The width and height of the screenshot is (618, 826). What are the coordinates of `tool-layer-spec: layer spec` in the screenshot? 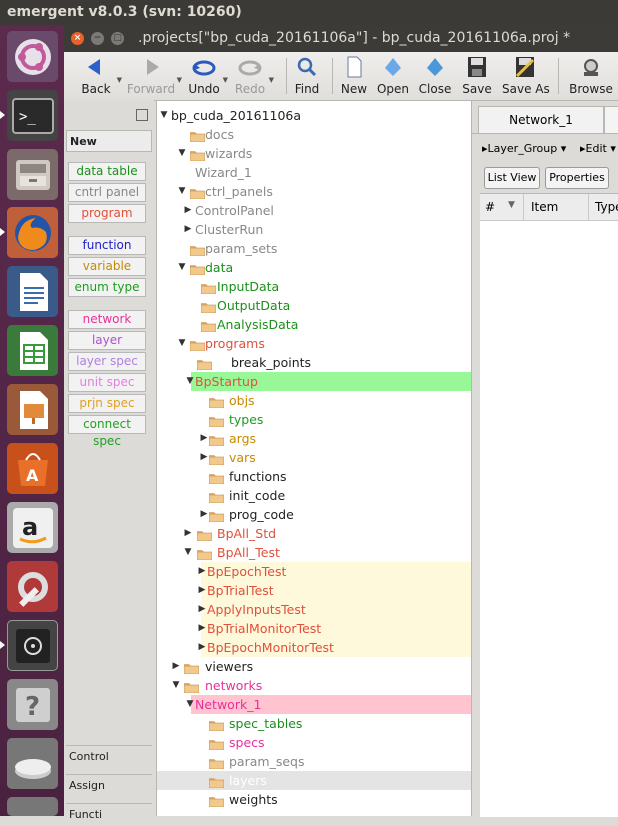 It's located at (107, 361).